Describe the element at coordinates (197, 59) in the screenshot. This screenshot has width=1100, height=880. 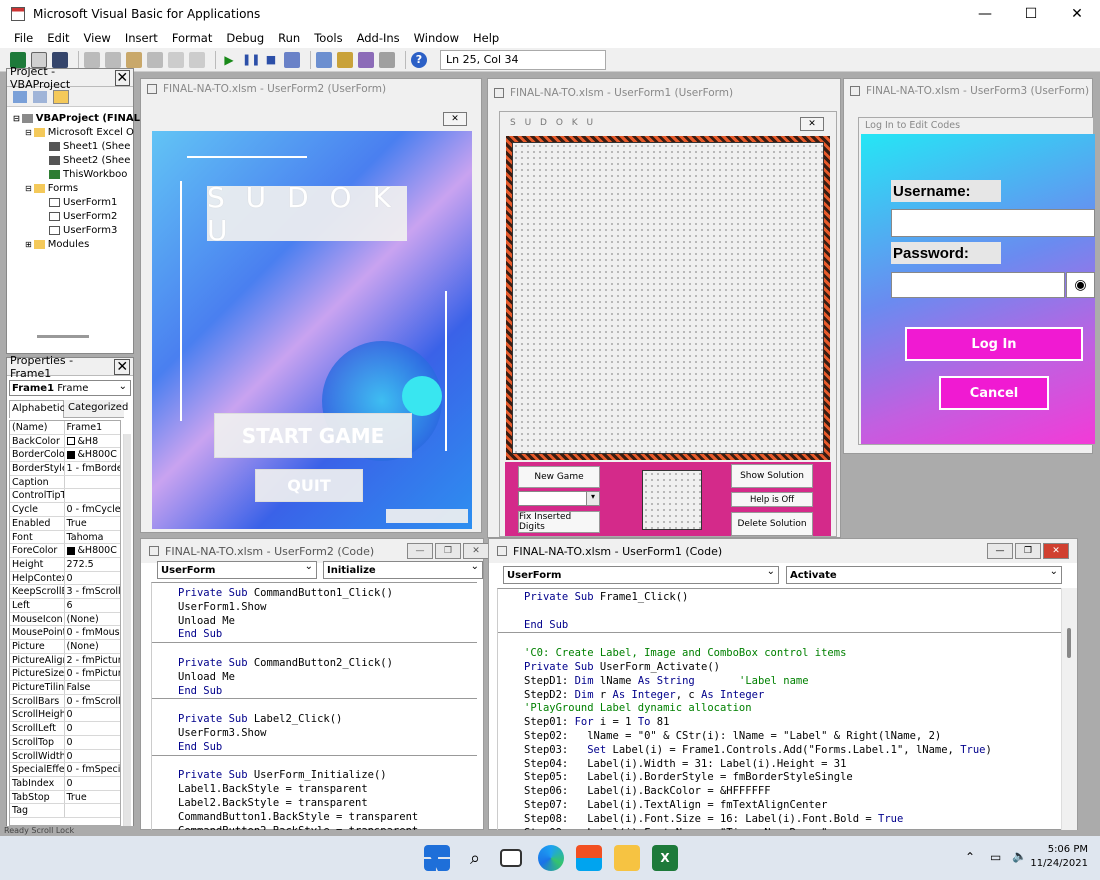
I see `redo-icon` at that location.